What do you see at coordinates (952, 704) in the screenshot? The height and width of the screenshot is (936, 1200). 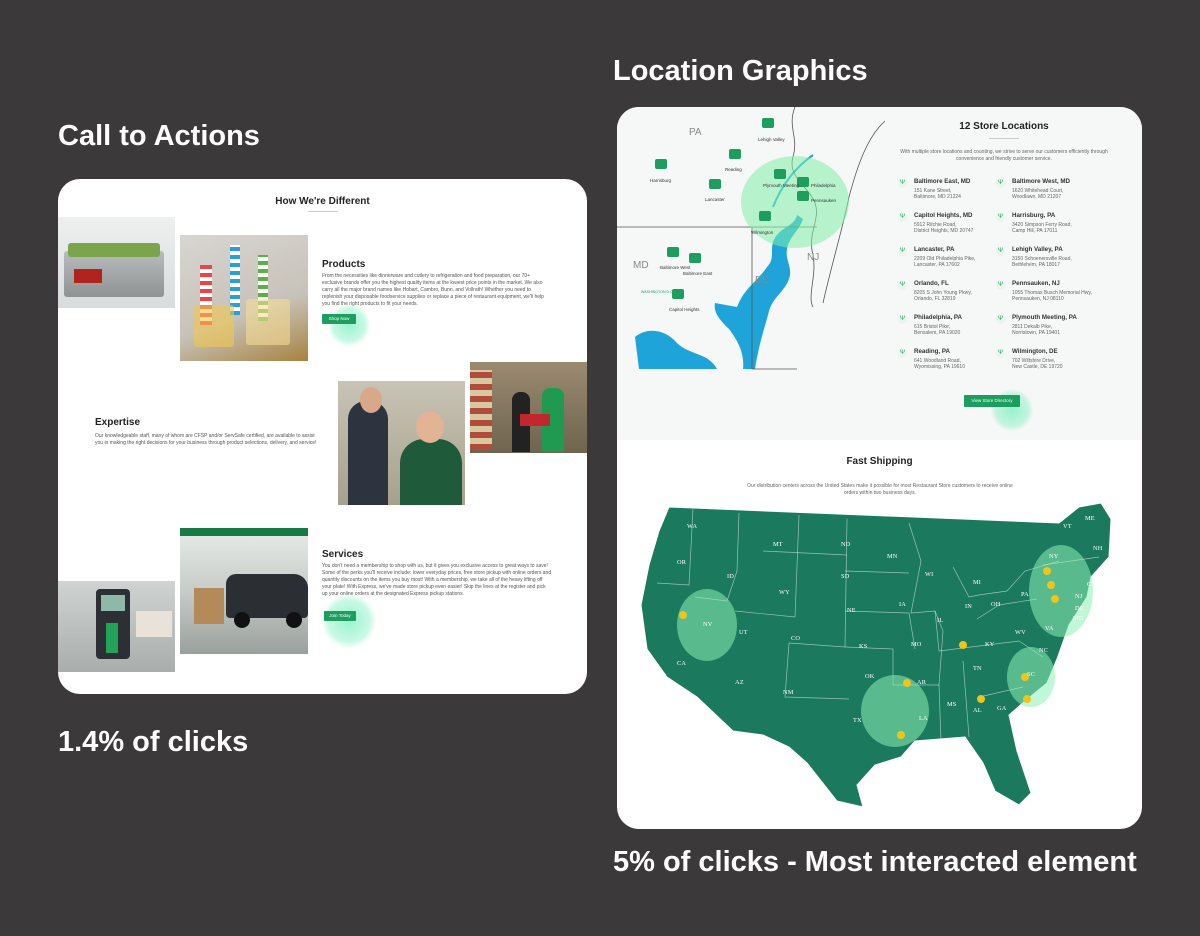 I see `state-label: MS` at bounding box center [952, 704].